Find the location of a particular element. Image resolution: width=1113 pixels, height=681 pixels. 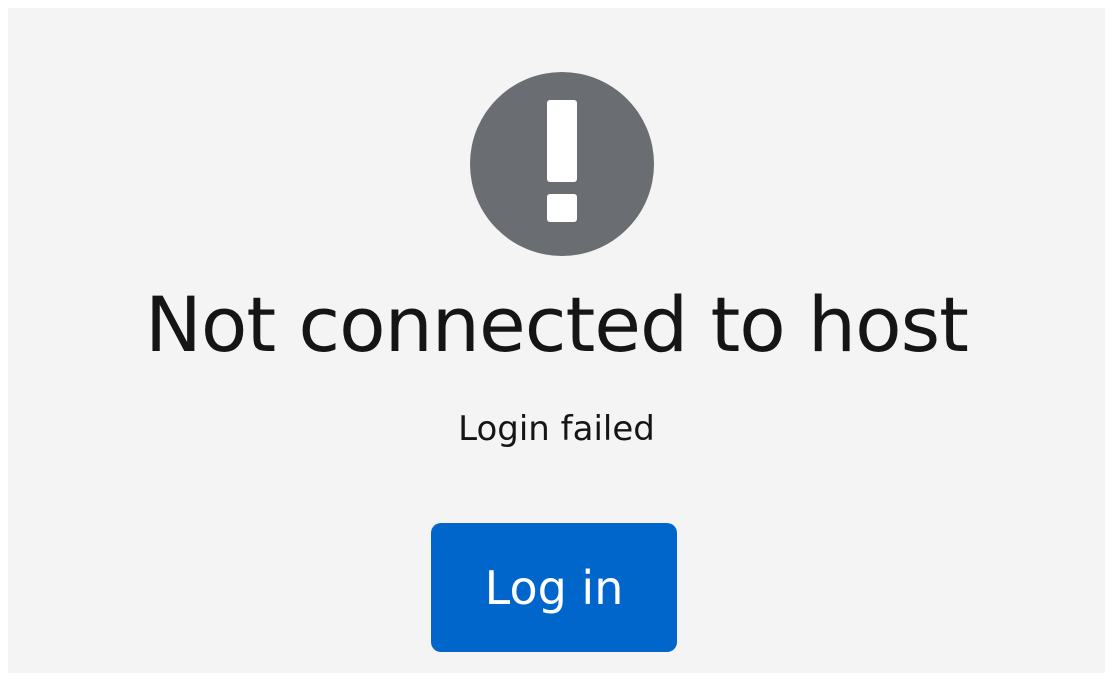

exclamation-circle-icon is located at coordinates (562, 164).